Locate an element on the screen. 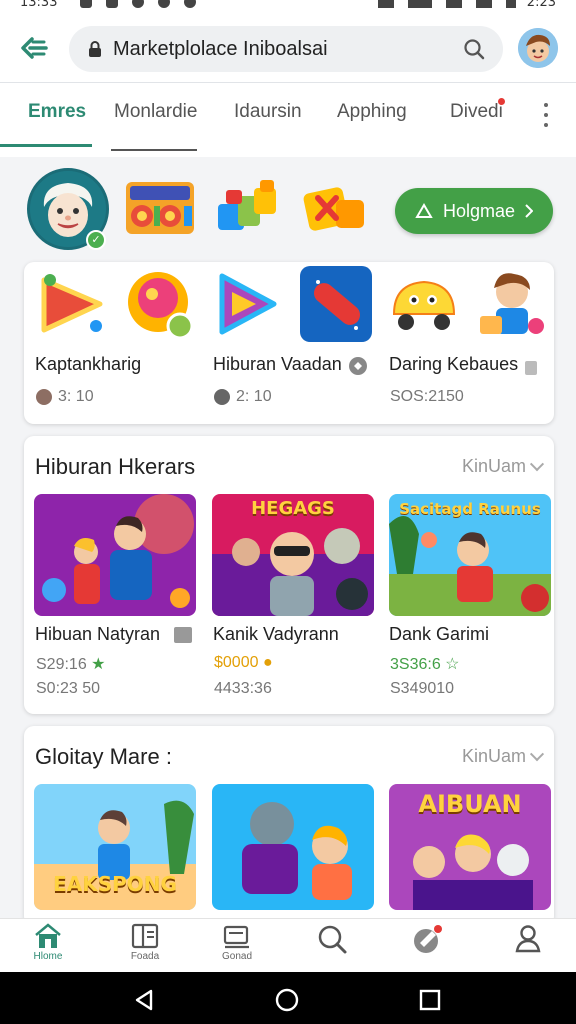 The width and height of the screenshot is (576, 1024). hologram-button: Holgmae is located at coordinates (474, 211).